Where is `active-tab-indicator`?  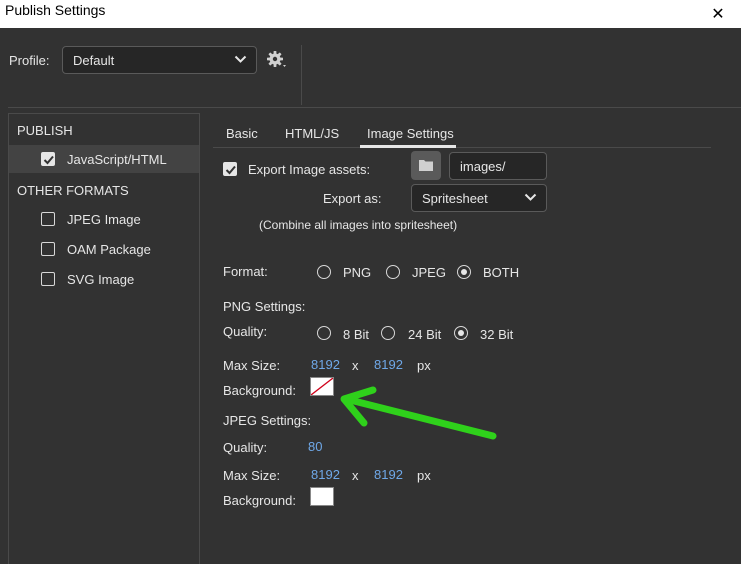 active-tab-indicator is located at coordinates (408, 146).